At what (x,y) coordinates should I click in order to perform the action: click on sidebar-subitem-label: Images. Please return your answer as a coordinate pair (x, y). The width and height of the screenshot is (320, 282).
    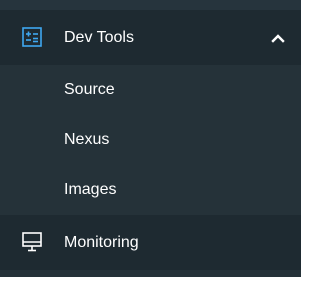
    Looking at the image, I should click on (90, 189).